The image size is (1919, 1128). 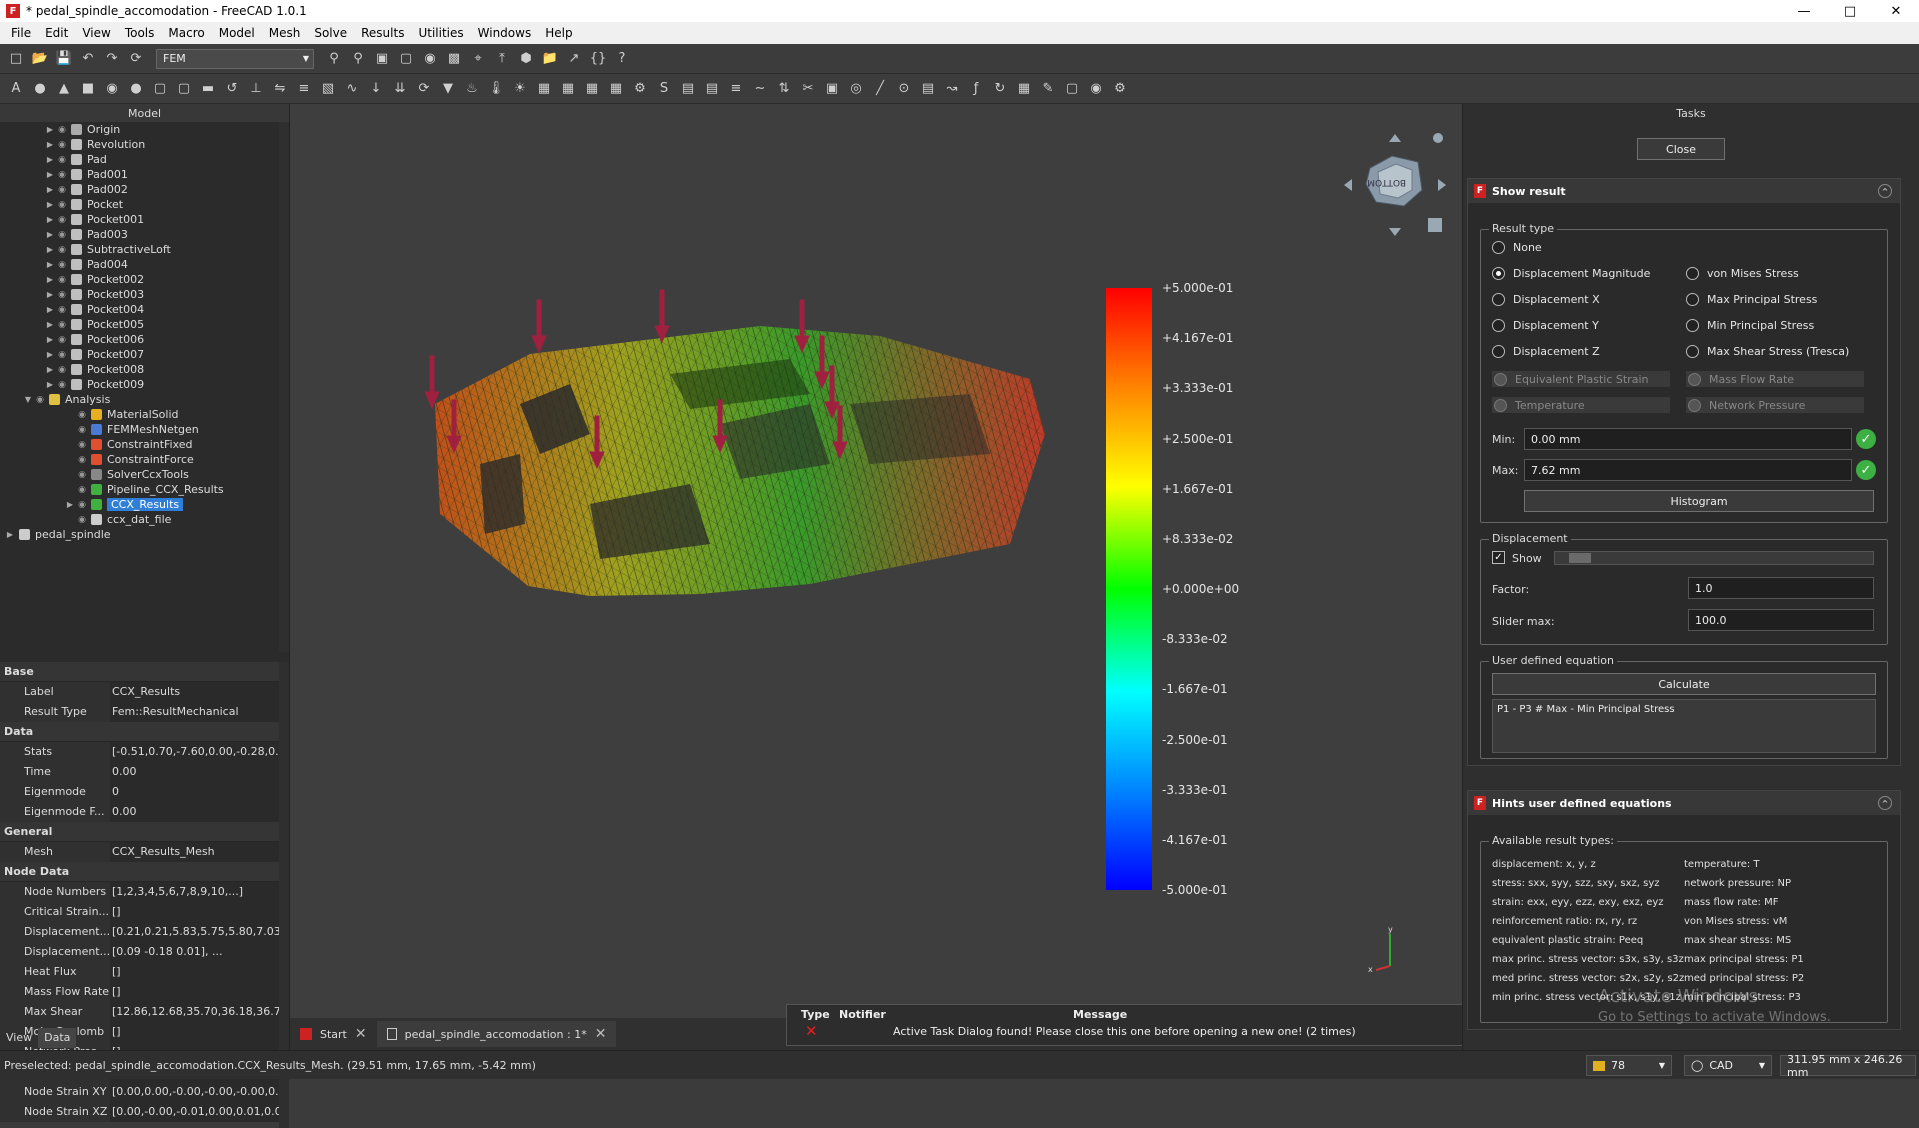 I want to click on refresh-icon: ⟳, so click(x=136, y=59).